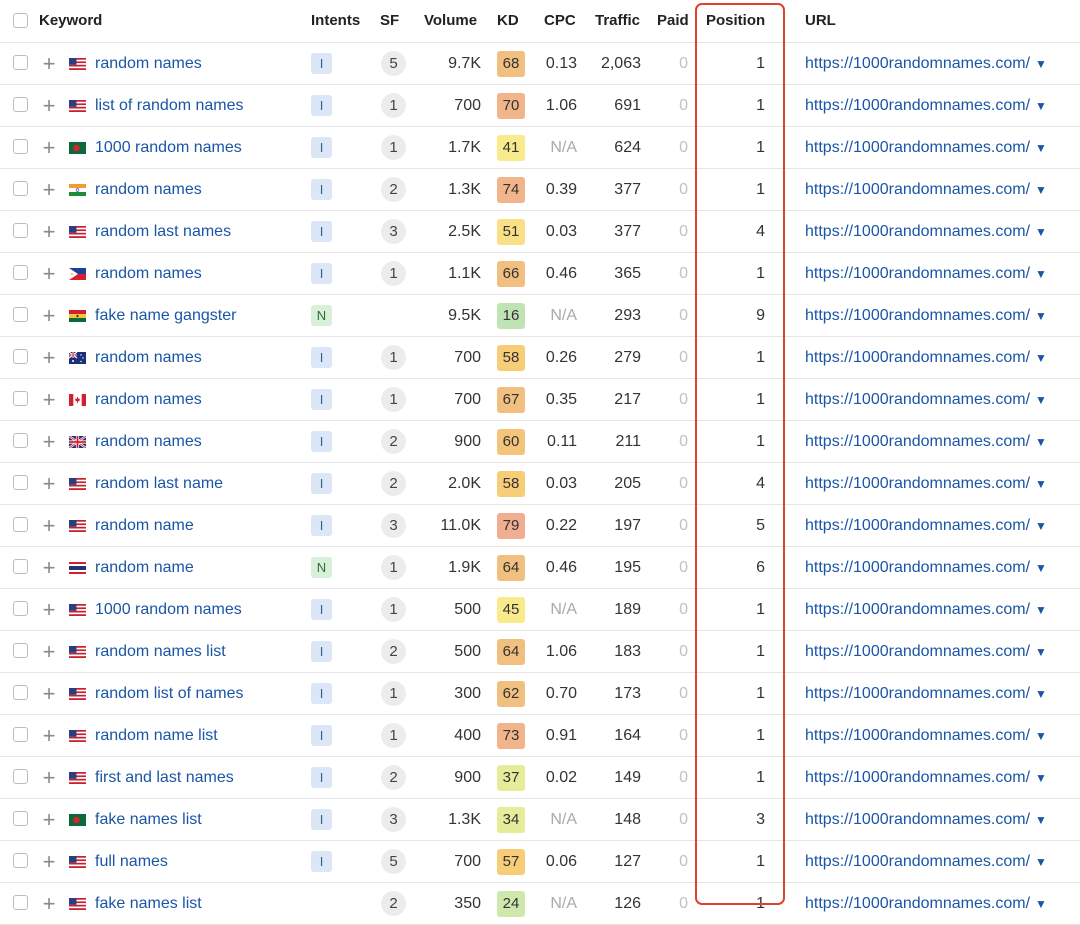  What do you see at coordinates (673, 21) in the screenshot?
I see `column-header-paid: Paid` at bounding box center [673, 21].